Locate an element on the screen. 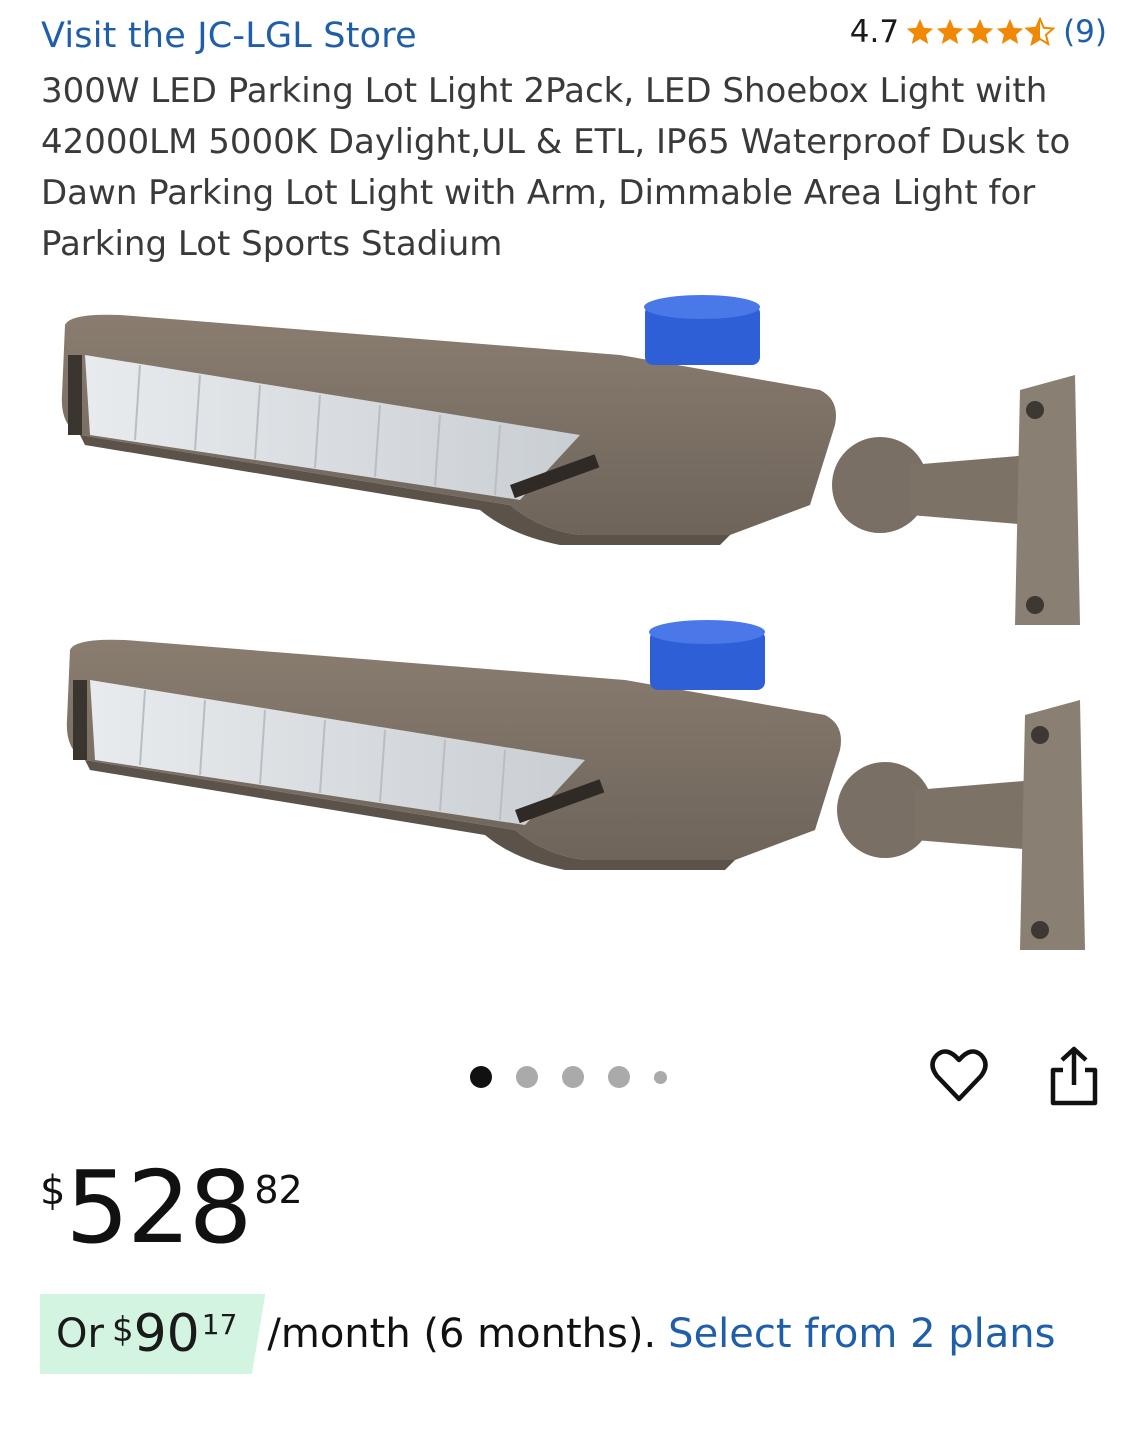  favorite-button is located at coordinates (959, 1076).